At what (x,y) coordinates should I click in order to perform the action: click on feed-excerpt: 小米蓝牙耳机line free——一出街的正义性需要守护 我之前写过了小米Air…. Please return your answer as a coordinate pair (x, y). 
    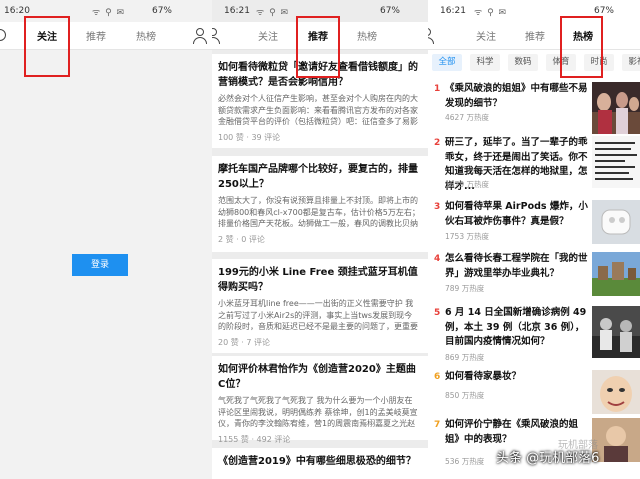
    Looking at the image, I should click on (318, 315).